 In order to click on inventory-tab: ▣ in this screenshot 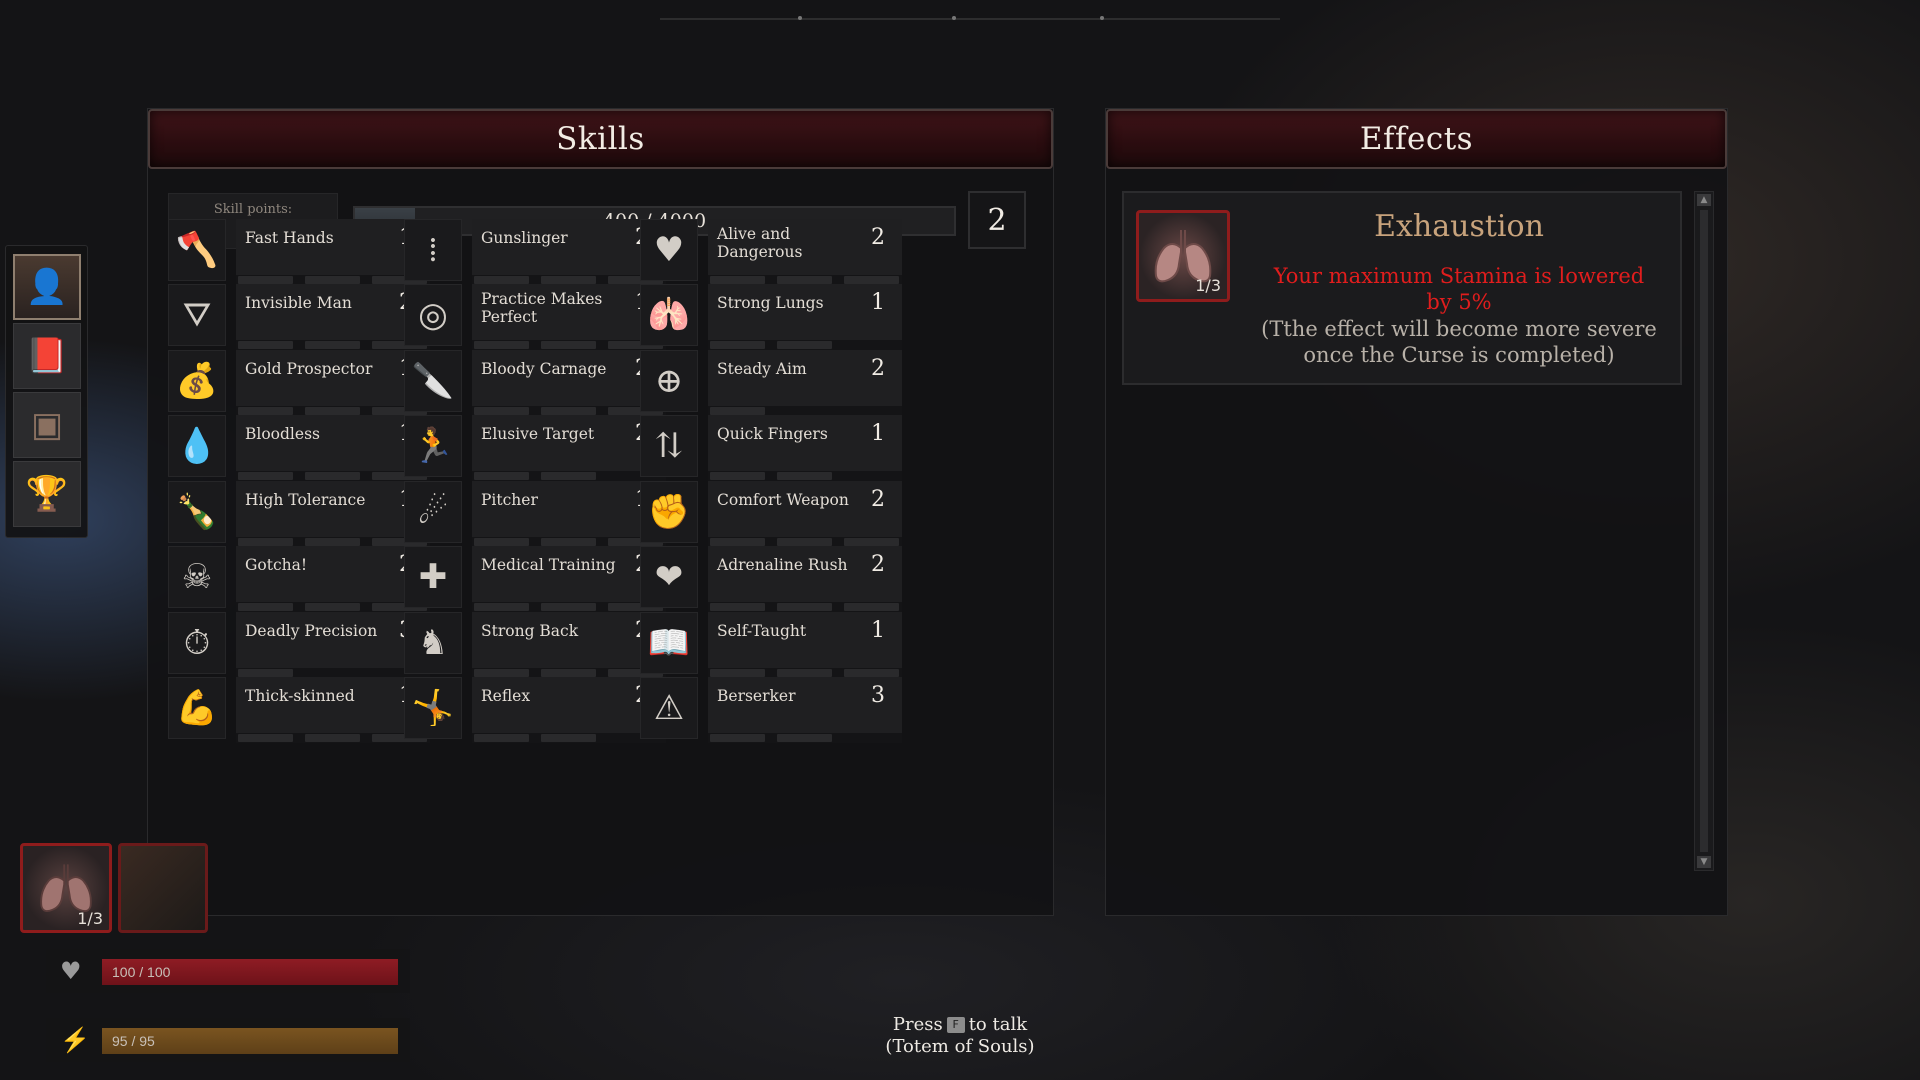, I will do `click(47, 425)`.